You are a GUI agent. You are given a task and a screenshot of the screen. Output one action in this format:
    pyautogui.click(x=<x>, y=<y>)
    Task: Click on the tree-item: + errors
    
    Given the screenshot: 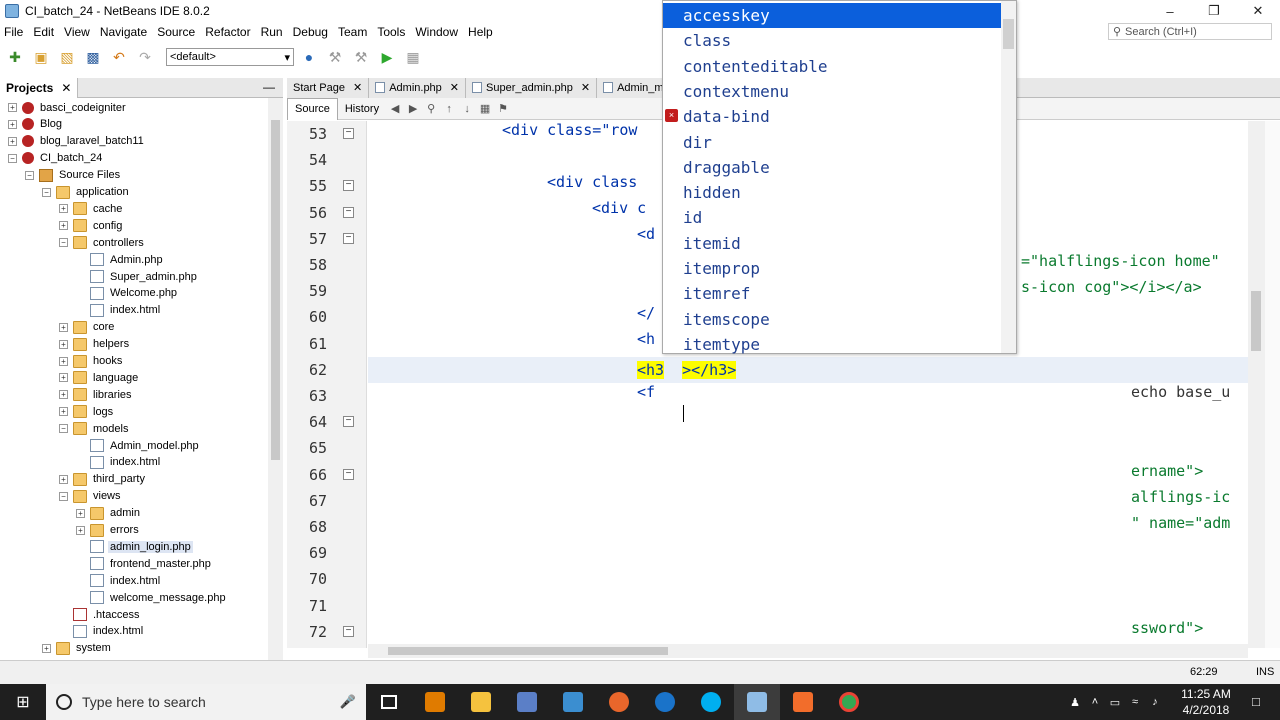 What is the action you would take?
    pyautogui.click(x=108, y=530)
    